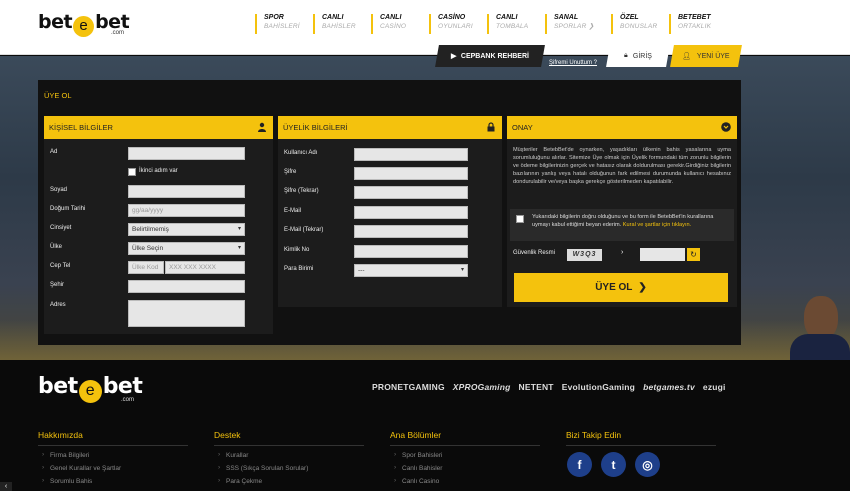 The image size is (850, 491). Describe the element at coordinates (186, 248) in the screenshot. I see `country-select: Ülke Seçin ▾` at that location.